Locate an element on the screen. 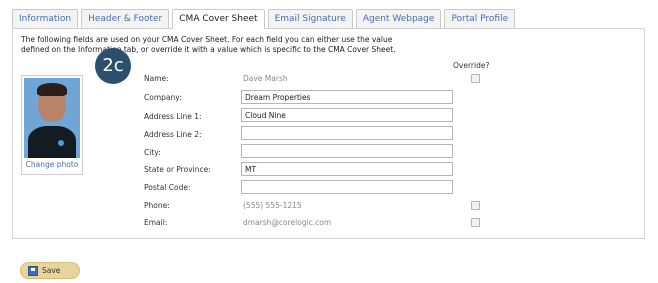  address-line-2-field is located at coordinates (347, 133).